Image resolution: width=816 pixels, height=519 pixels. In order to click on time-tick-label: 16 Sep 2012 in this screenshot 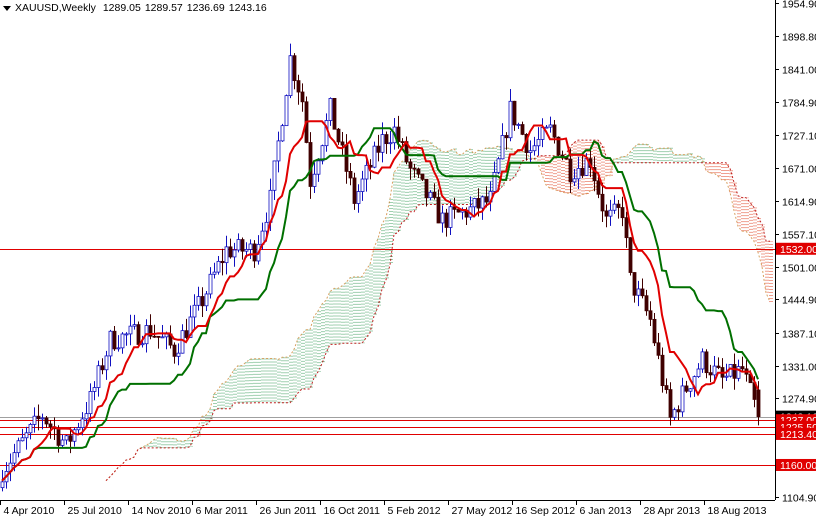, I will do `click(546, 511)`.